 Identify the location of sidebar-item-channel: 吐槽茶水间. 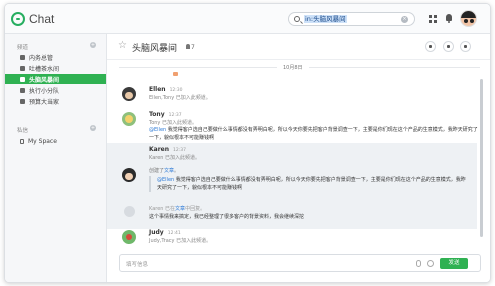
(55, 68).